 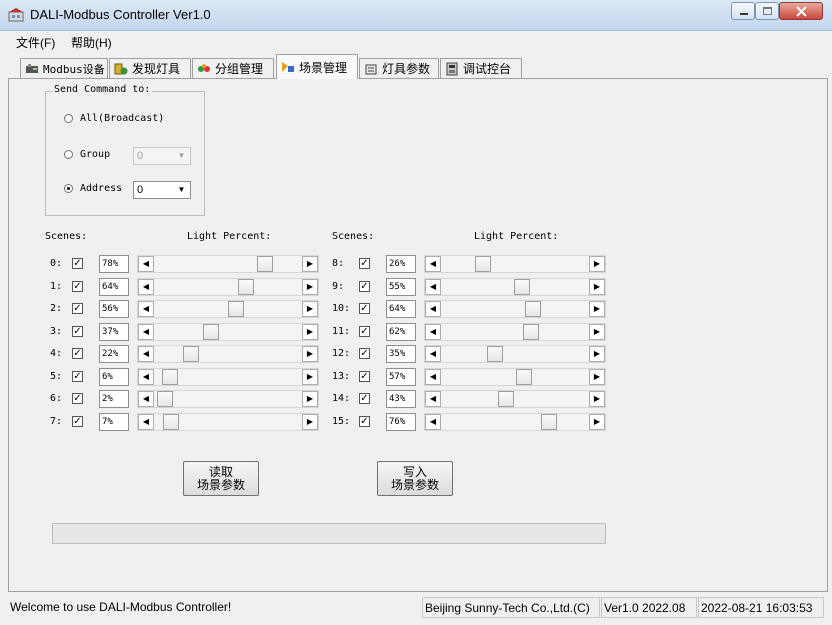 What do you see at coordinates (114, 332) in the screenshot?
I see `scene-percent-field: 37%` at bounding box center [114, 332].